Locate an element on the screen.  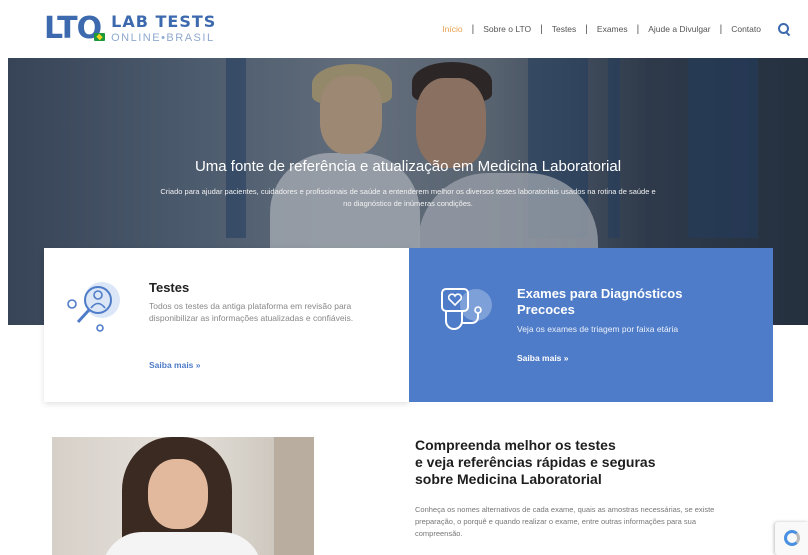
section-title-line: Compreenda melhor os testes is located at coordinates (515, 445).